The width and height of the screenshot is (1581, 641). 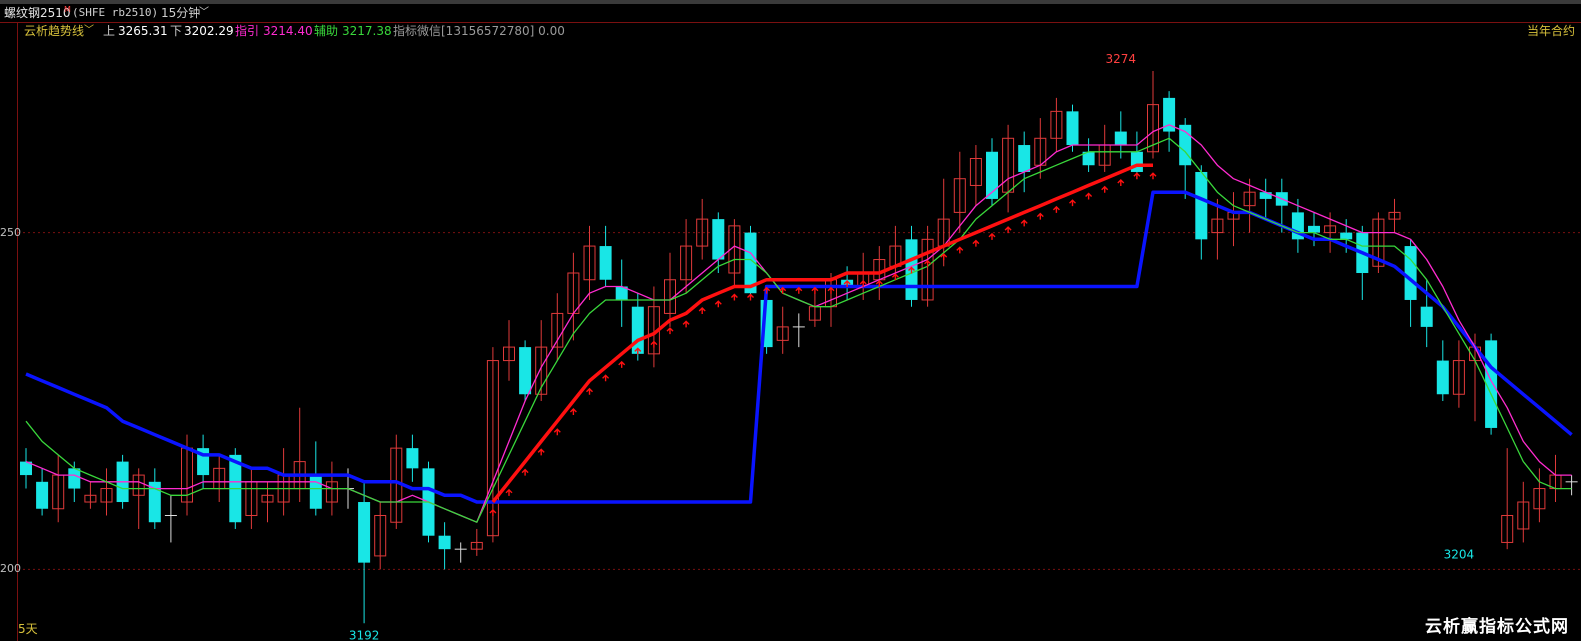 What do you see at coordinates (28, 629) in the screenshot?
I see `days-label: 5天` at bounding box center [28, 629].